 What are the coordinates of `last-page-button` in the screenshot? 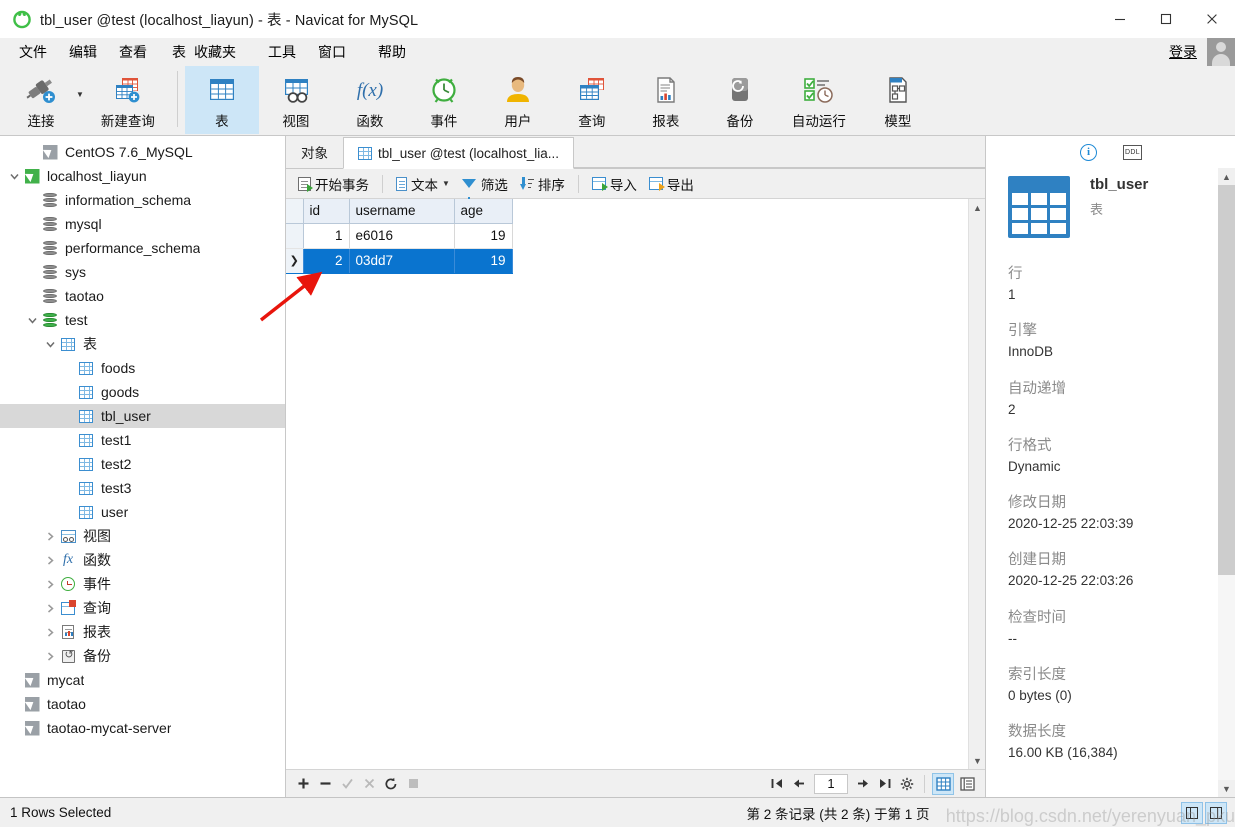 It's located at (885, 784).